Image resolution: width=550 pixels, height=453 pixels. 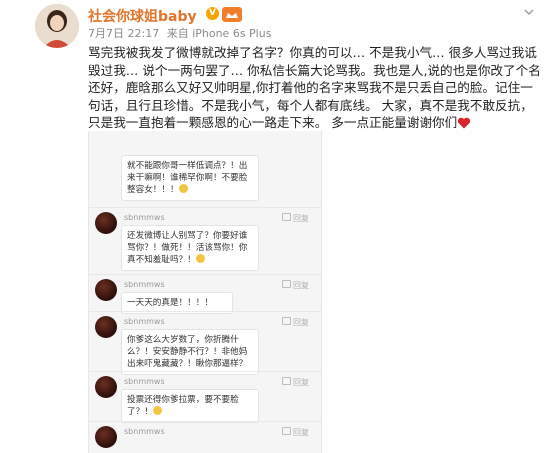 What do you see at coordinates (200, 258) in the screenshot?
I see `sweat-emoji-icon` at bounding box center [200, 258].